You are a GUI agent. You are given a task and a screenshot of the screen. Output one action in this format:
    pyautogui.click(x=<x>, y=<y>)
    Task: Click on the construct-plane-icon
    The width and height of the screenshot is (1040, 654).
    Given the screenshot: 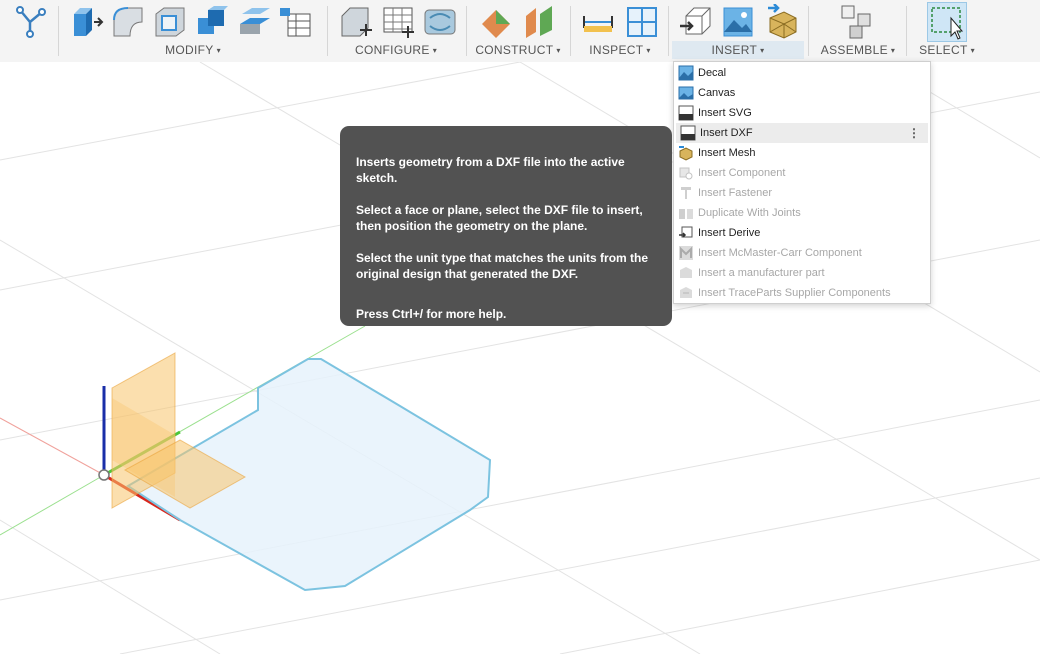 What is the action you would take?
    pyautogui.click(x=496, y=22)
    